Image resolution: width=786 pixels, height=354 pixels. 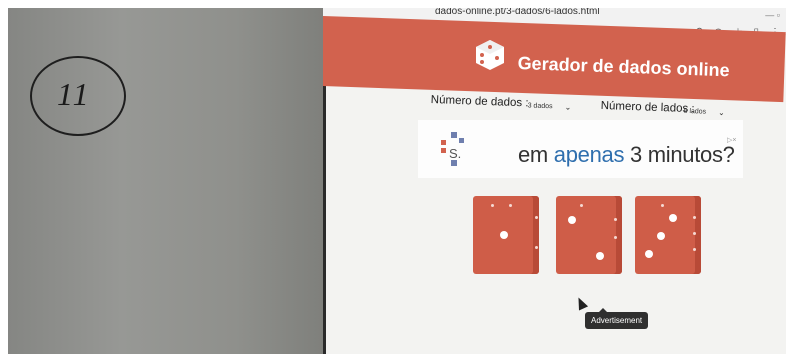 What do you see at coordinates (617, 318) in the screenshot?
I see `advertisement-tooltip: Advertisement` at bounding box center [617, 318].